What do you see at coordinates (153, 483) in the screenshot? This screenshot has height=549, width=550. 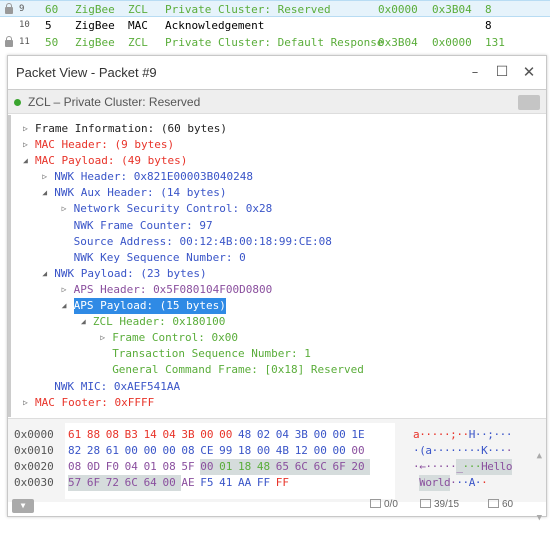 I see `hex-byte: 64` at bounding box center [153, 483].